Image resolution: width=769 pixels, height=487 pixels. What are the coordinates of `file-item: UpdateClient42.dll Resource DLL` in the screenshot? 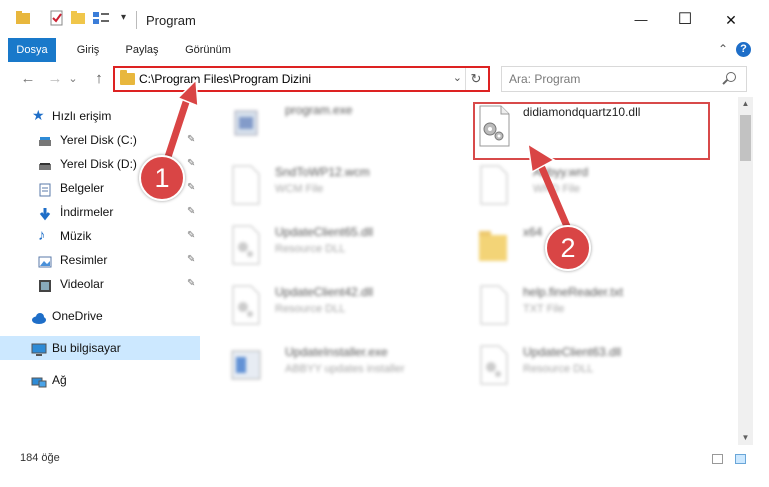 It's located at (339, 306).